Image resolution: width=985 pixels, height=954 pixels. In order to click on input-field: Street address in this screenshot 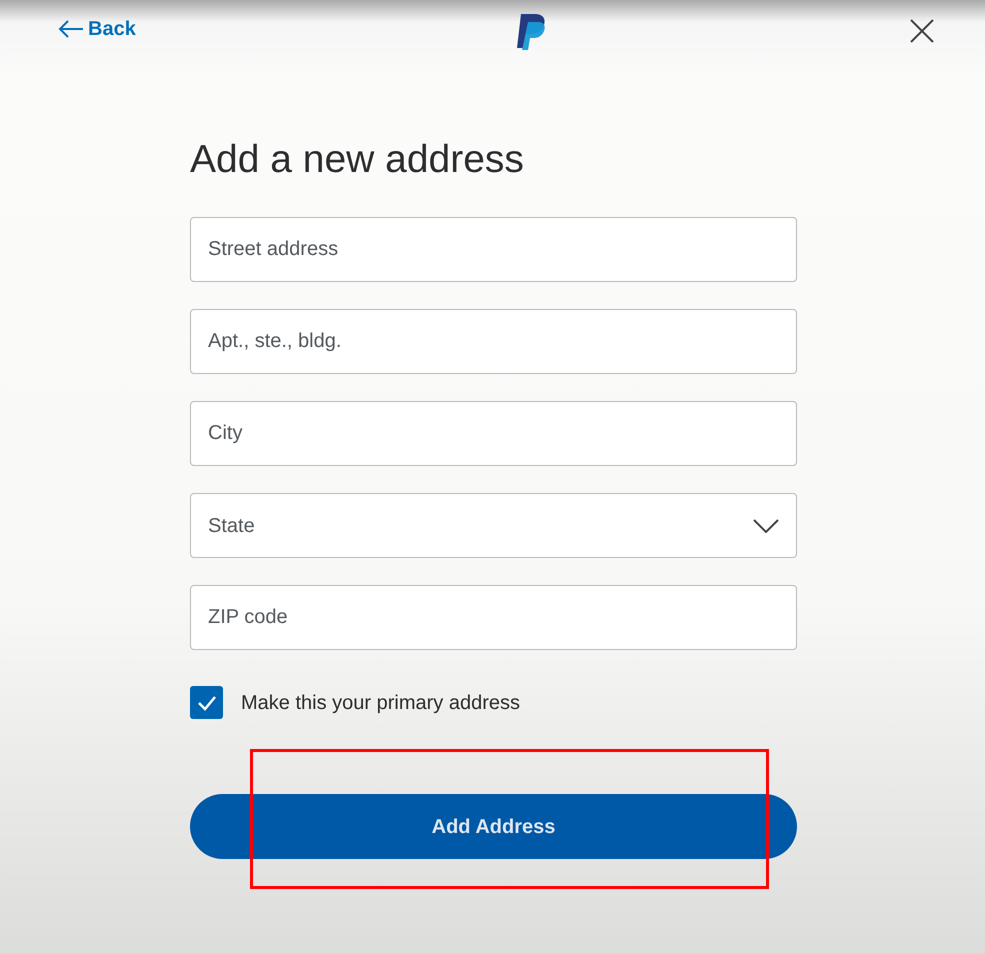, I will do `click(493, 249)`.